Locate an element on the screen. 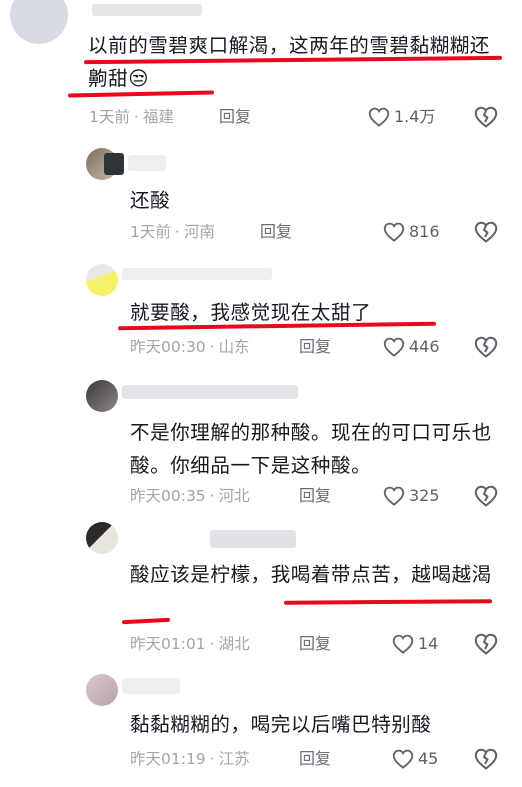 The height and width of the screenshot is (787, 522). comment-meta: 昨天01:01 · 湖北 is located at coordinates (190, 644).